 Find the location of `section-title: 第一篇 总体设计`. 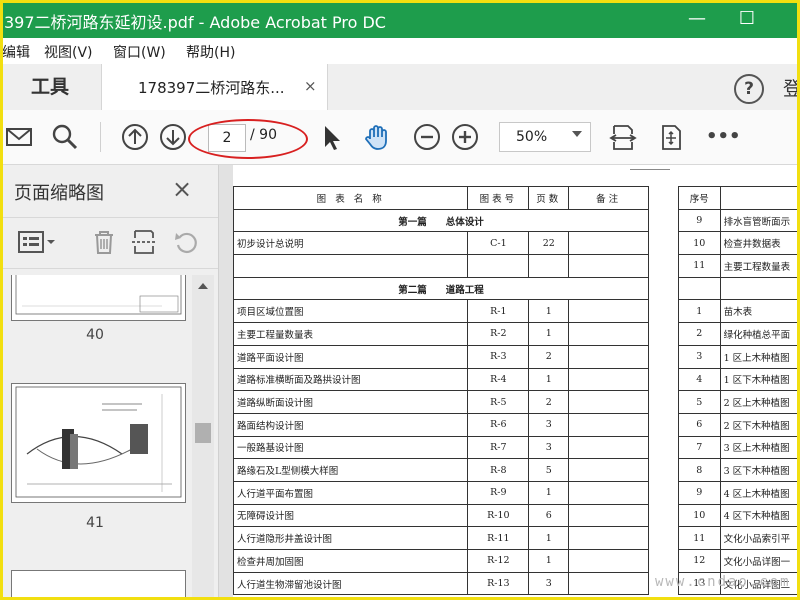

section-title: 第一篇 总体设计 is located at coordinates (441, 220).